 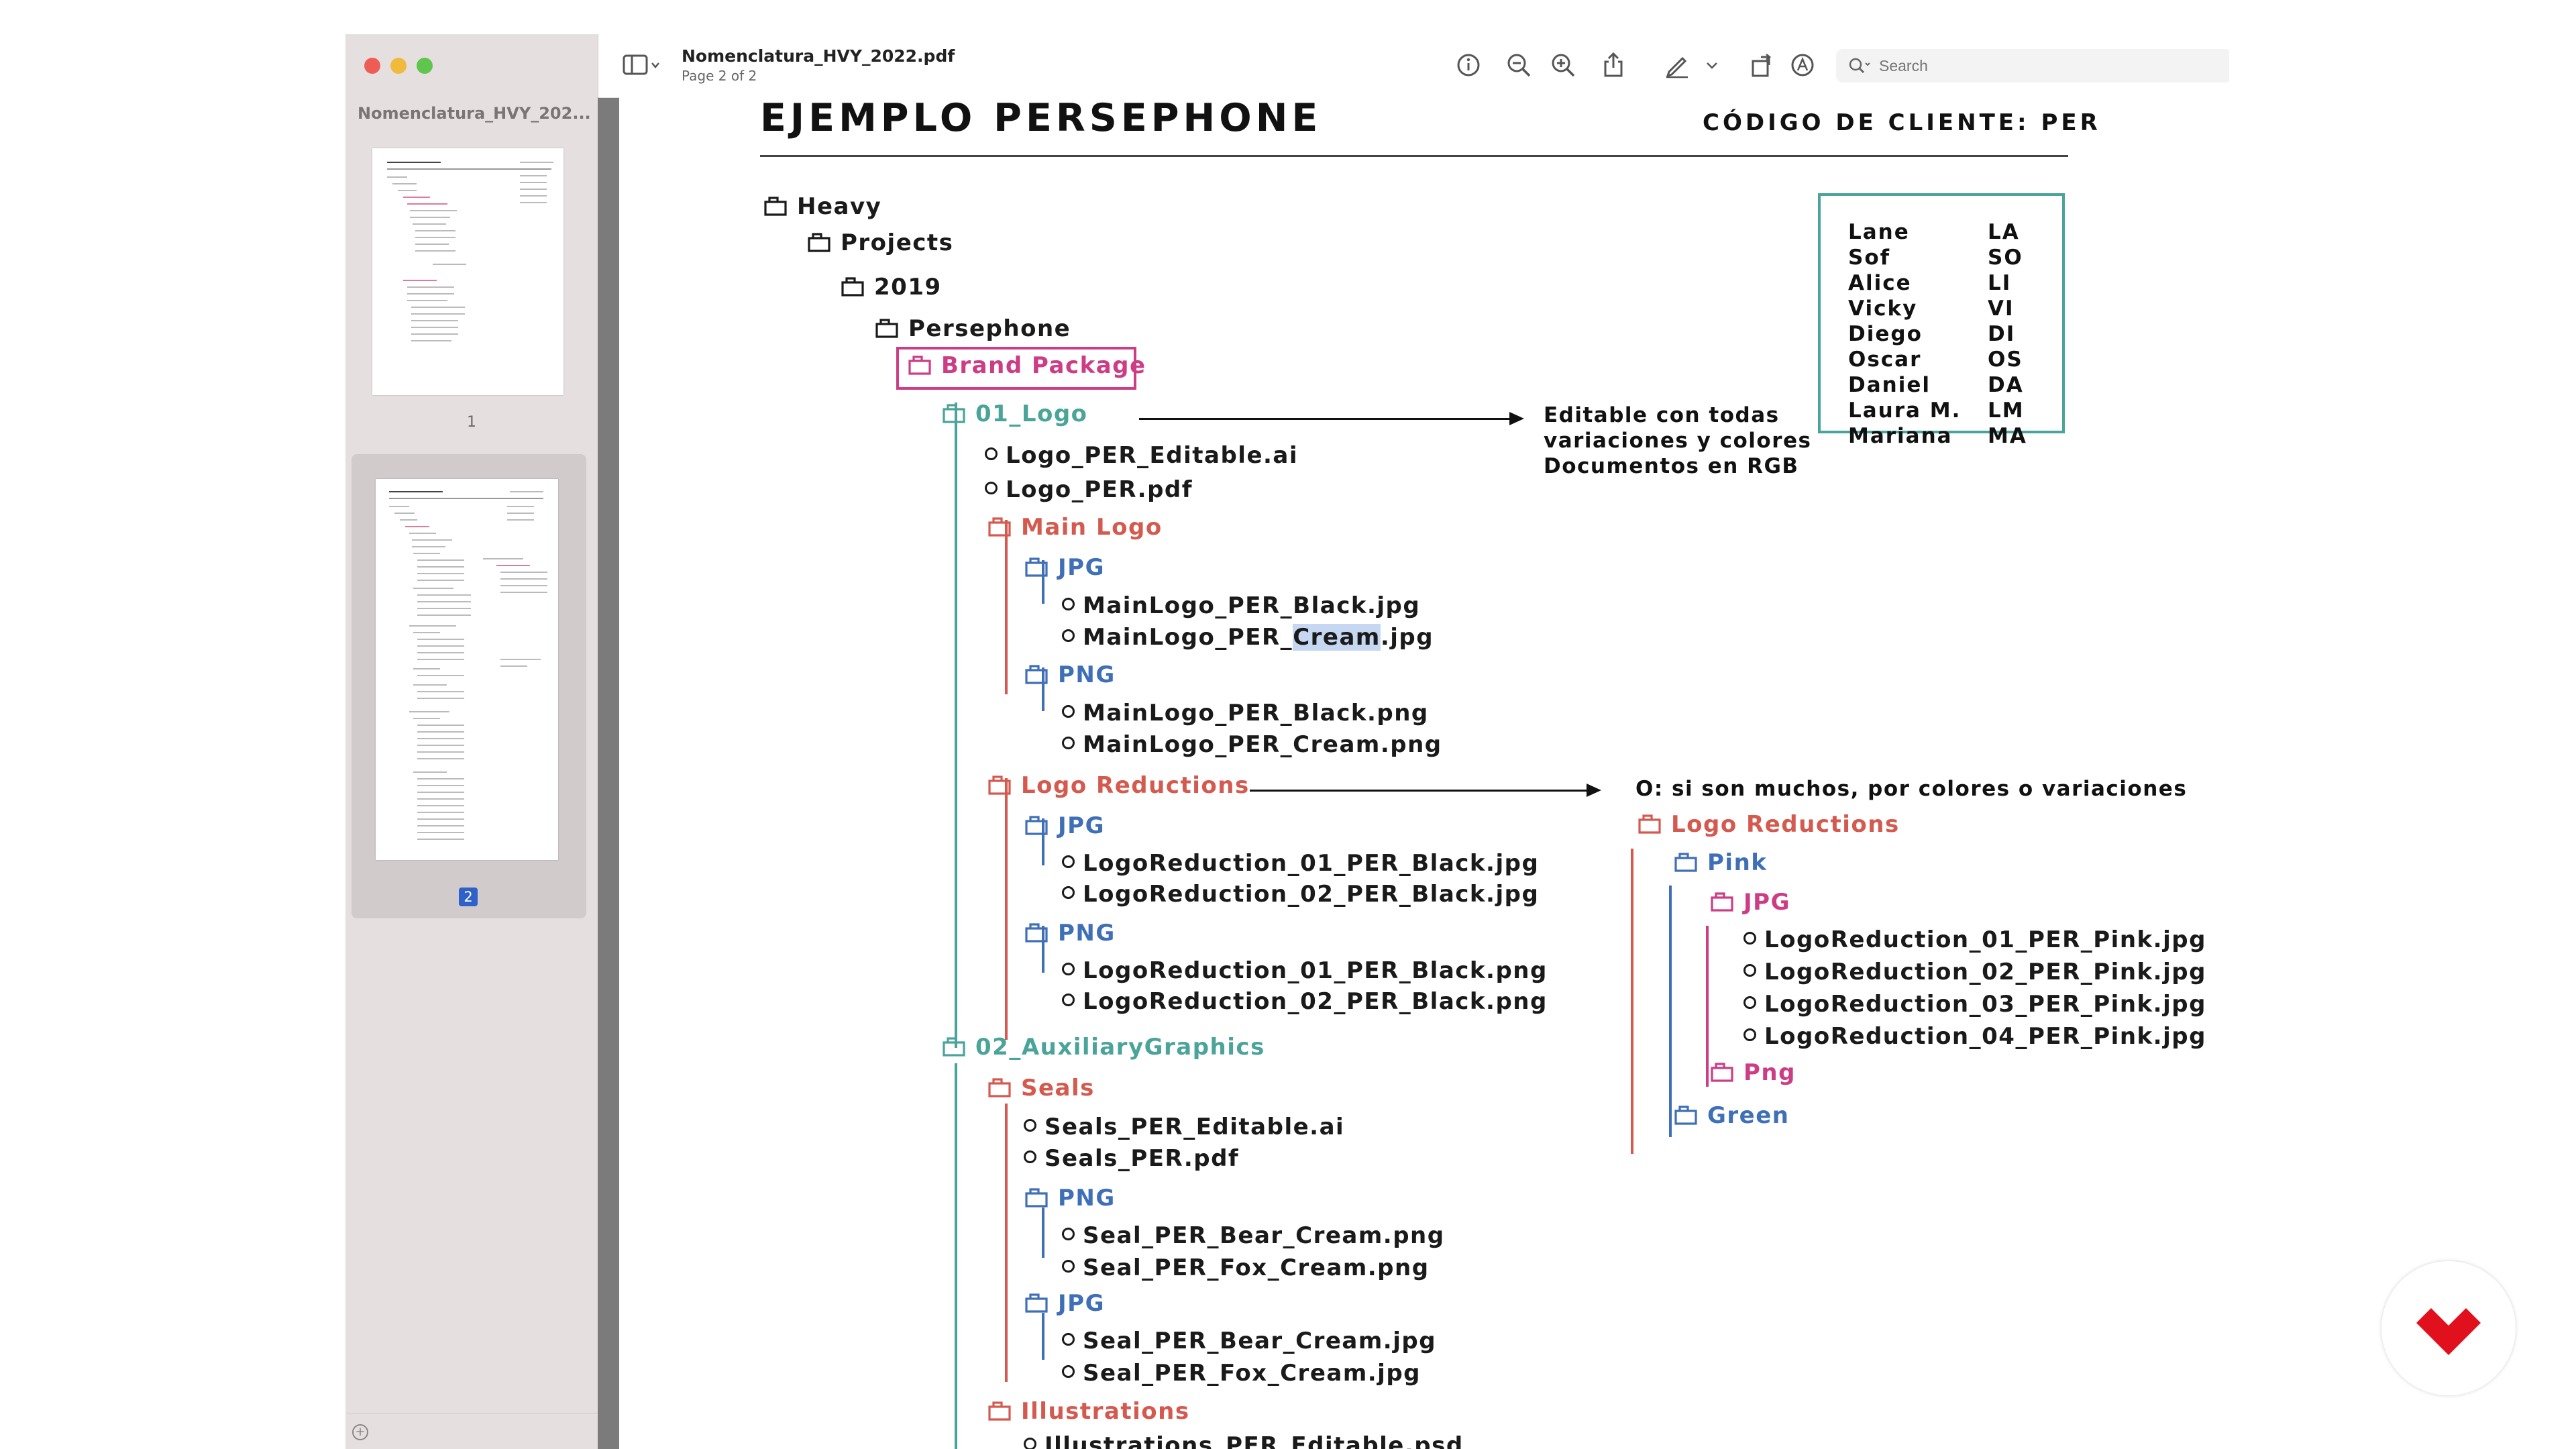 What do you see at coordinates (1974, 972) in the screenshot?
I see `alt-file-lr-02-pink: LogoReduction_02_PER_Pink.jpg` at bounding box center [1974, 972].